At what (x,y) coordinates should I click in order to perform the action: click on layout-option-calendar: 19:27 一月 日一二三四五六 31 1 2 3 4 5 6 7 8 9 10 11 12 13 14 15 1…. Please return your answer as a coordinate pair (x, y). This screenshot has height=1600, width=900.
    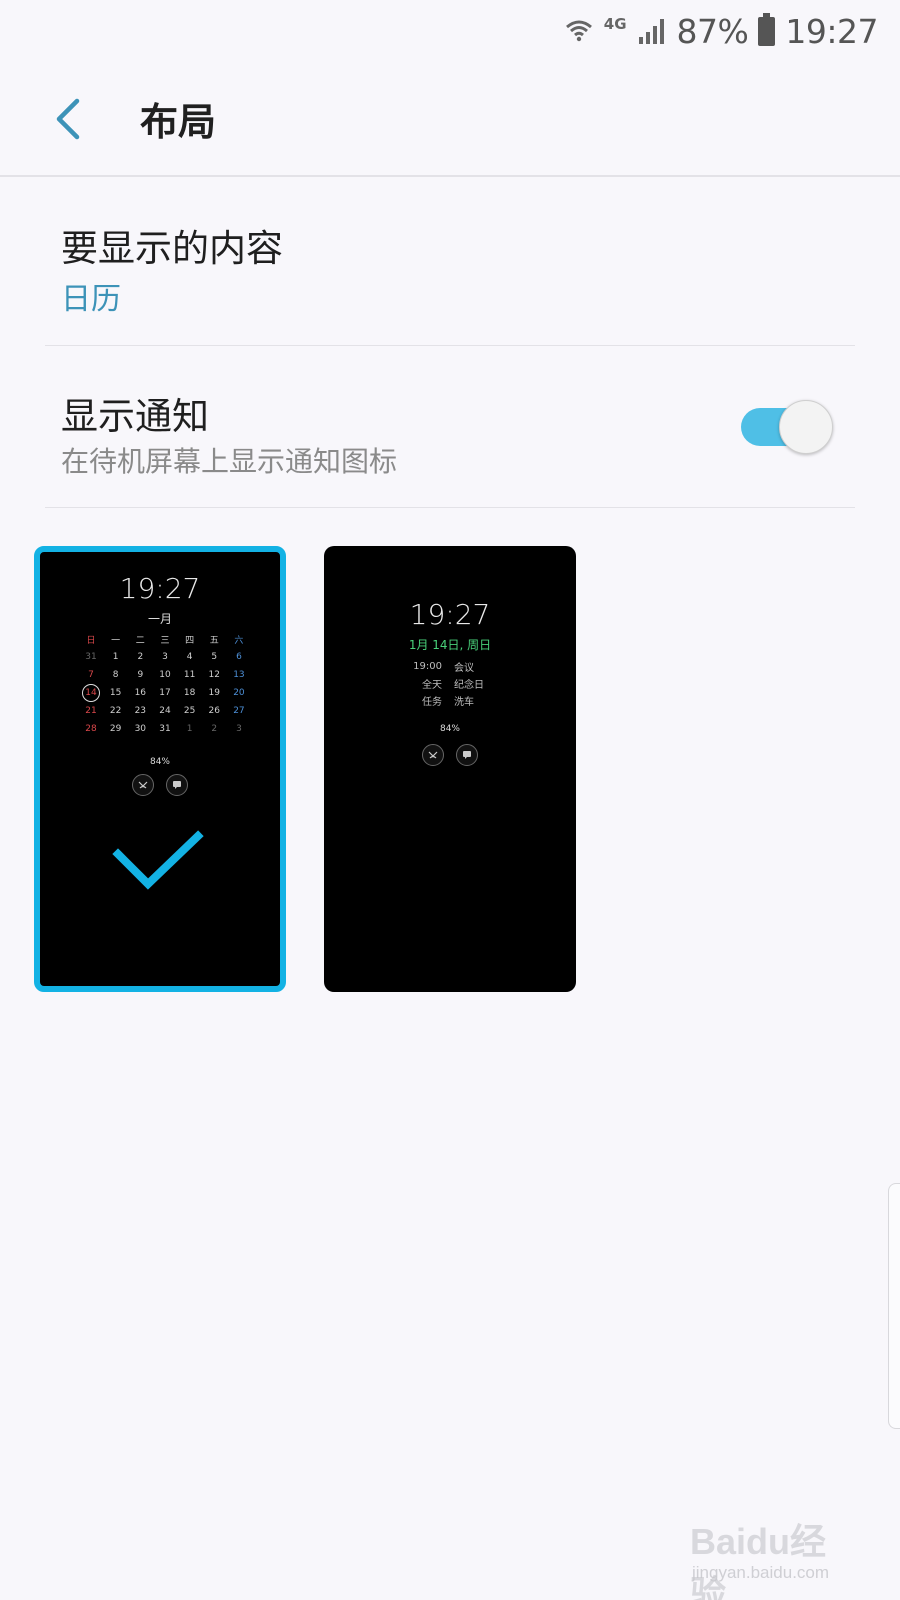
    Looking at the image, I should click on (160, 769).